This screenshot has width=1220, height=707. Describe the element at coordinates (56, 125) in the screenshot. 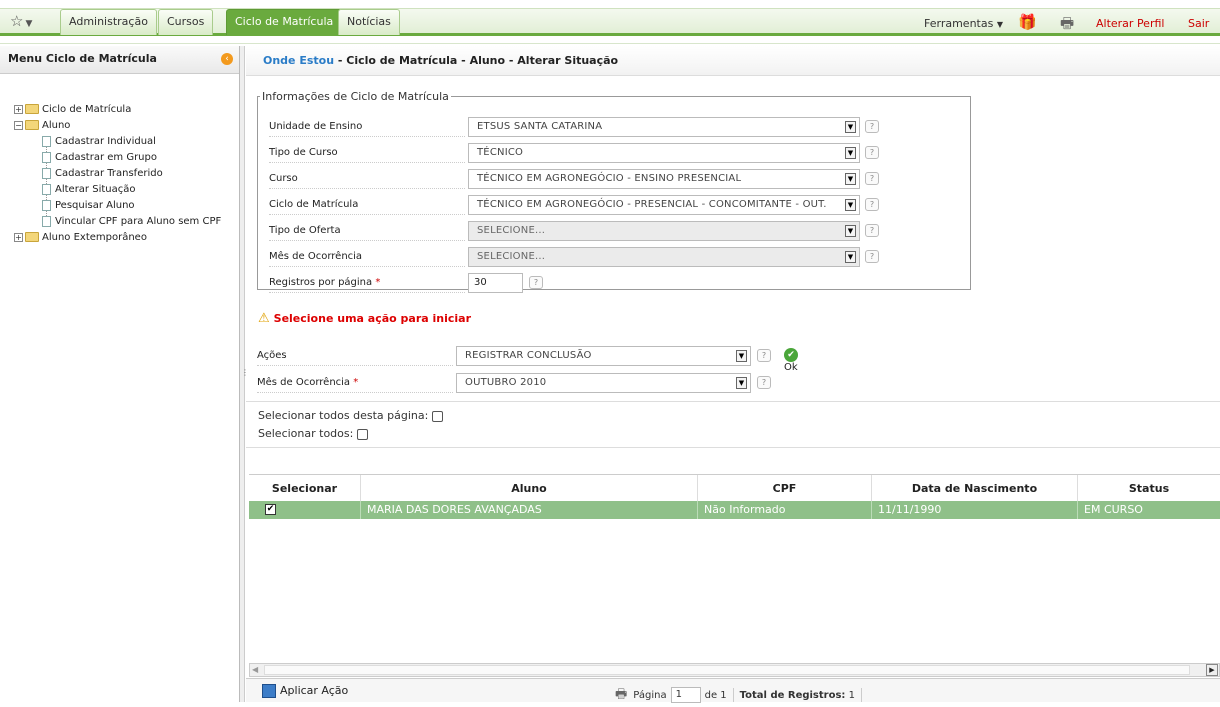

I see `tree-item-label: Aluno` at that location.